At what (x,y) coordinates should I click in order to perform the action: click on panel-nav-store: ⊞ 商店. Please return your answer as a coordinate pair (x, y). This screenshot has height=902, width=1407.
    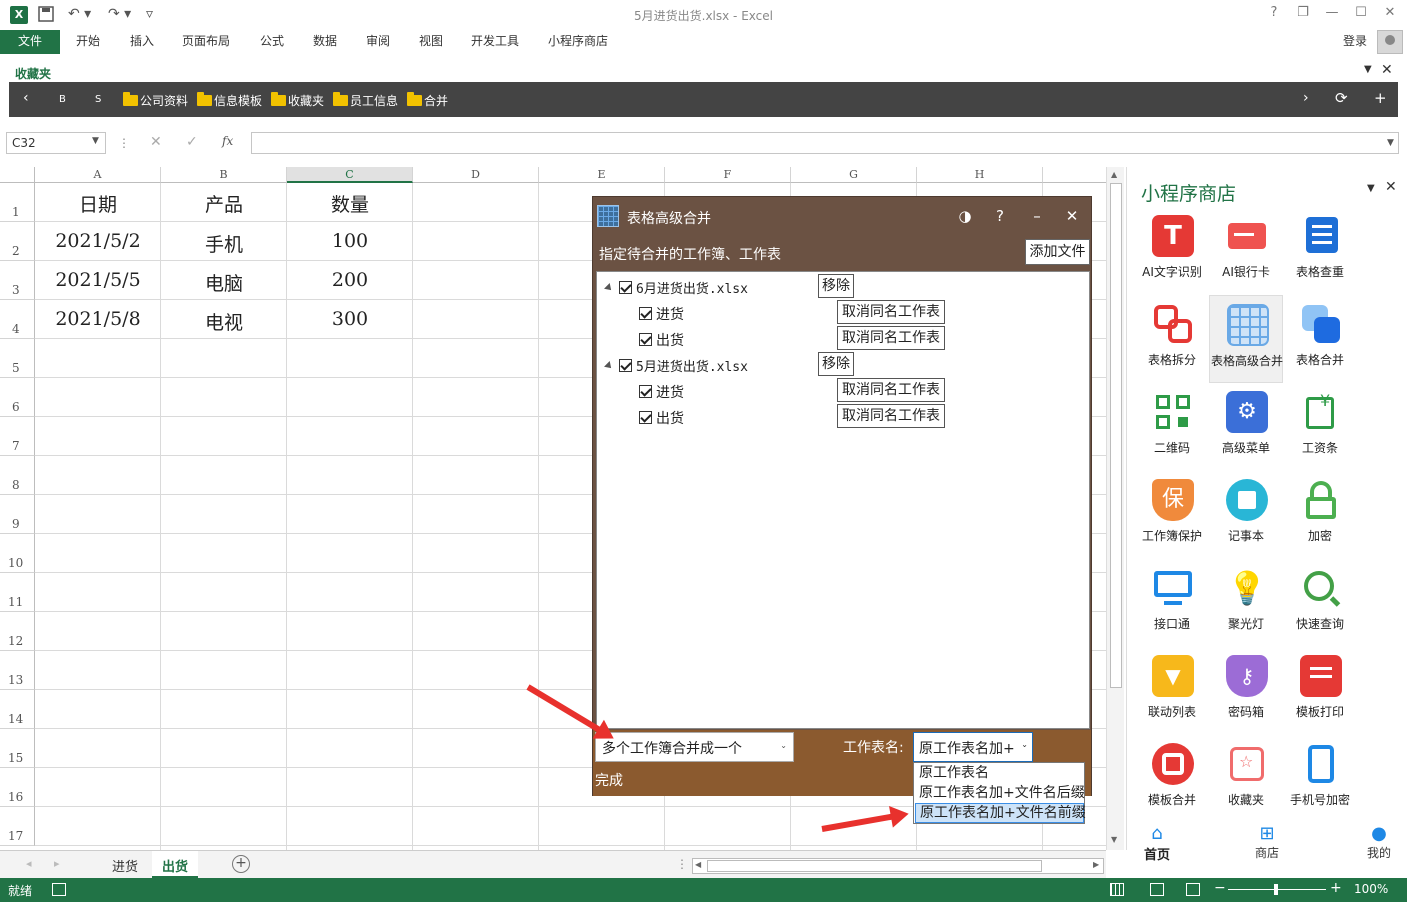
    Looking at the image, I should click on (1267, 842).